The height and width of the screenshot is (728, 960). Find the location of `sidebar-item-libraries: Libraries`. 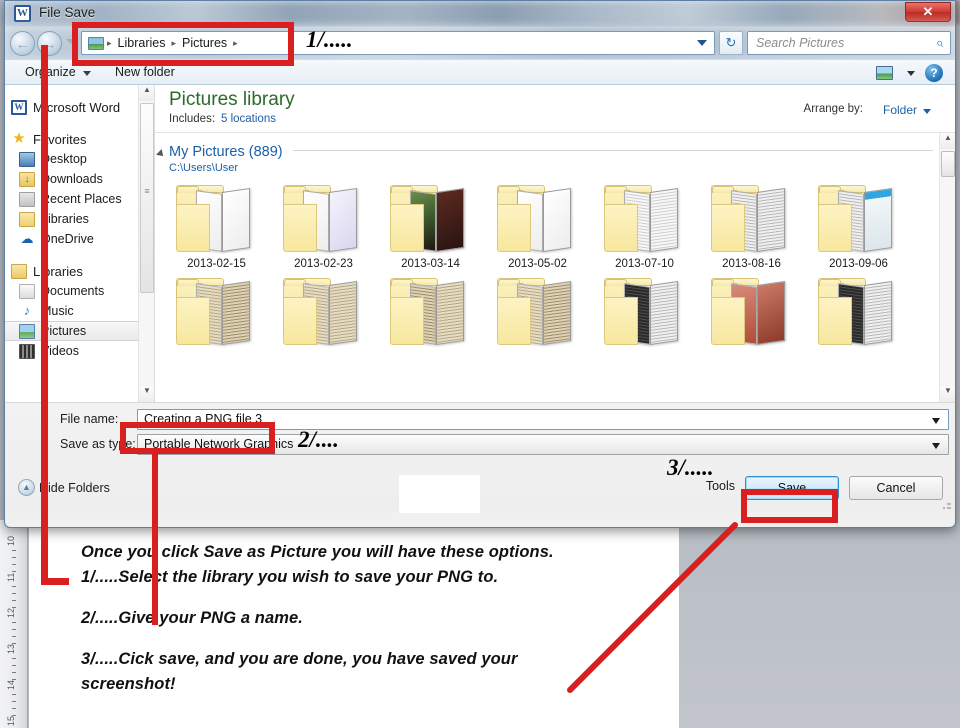

sidebar-item-libraries: Libraries is located at coordinates (79, 219).